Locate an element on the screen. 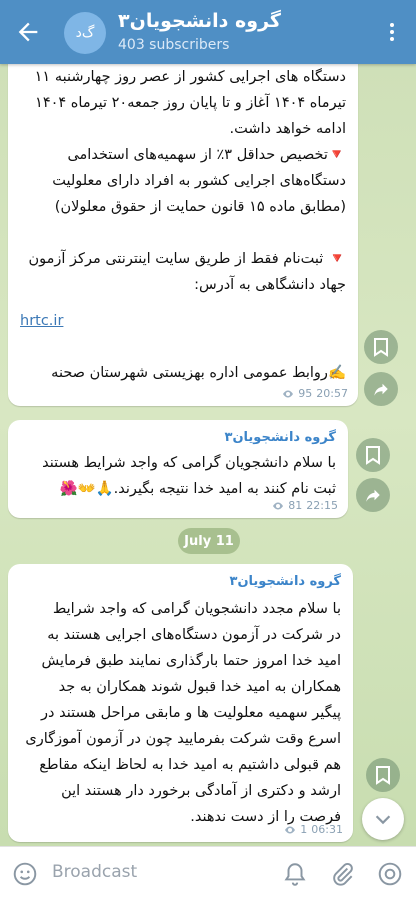 The height and width of the screenshot is (901, 416). scroll-down-button is located at coordinates (383, 819).